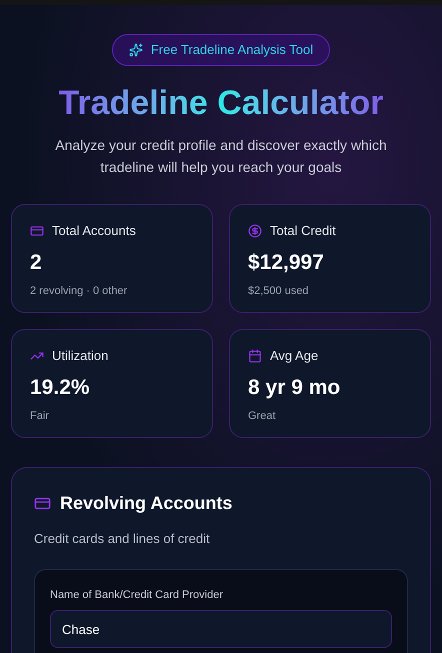 The height and width of the screenshot is (653, 442). Describe the element at coordinates (60, 387) in the screenshot. I see `stat-value: 19.2%` at that location.